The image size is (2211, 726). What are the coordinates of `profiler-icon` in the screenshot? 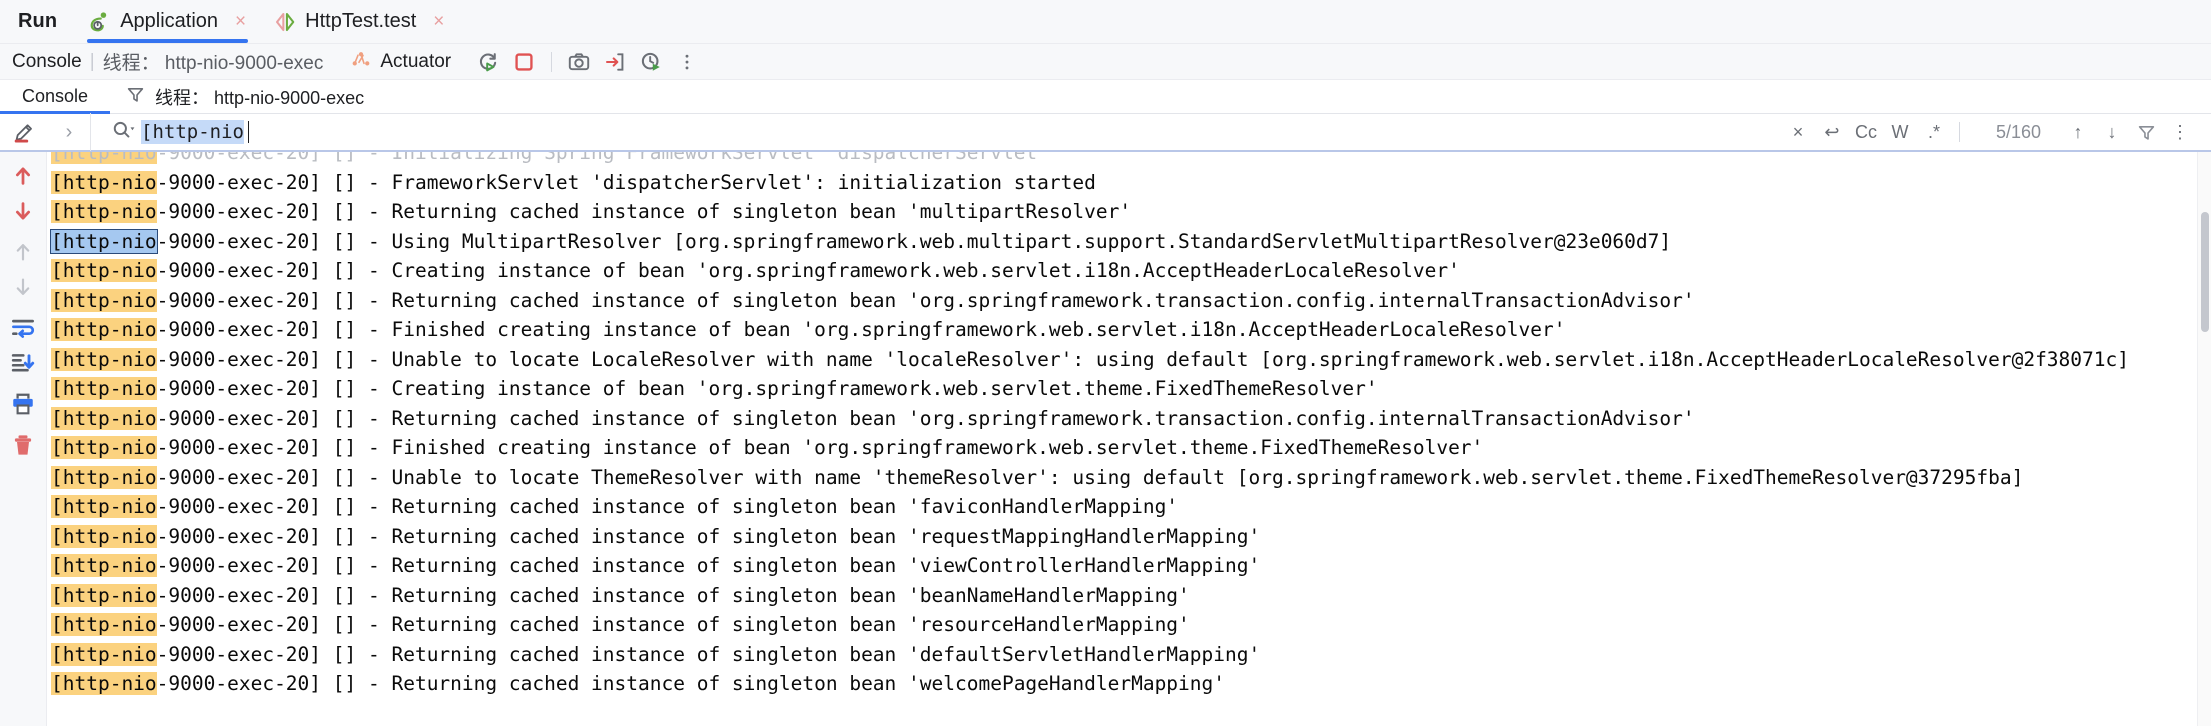 It's located at (651, 62).